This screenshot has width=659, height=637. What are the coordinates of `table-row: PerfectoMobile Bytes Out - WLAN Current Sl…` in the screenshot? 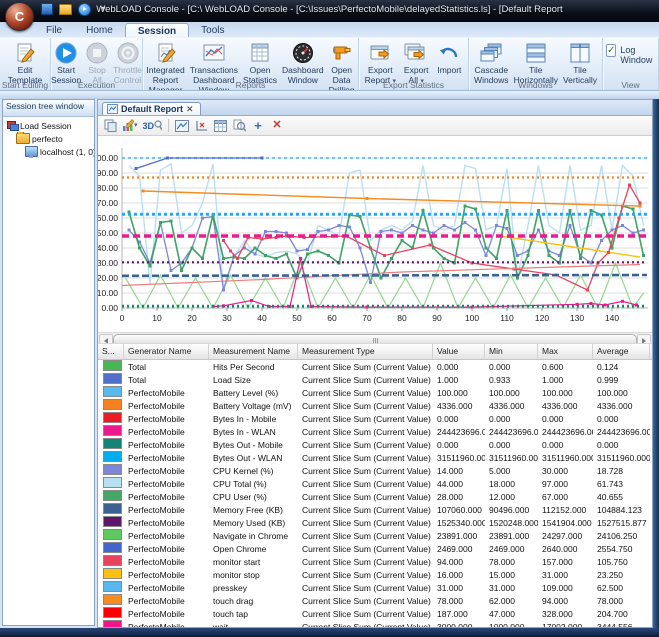 It's located at (375, 457).